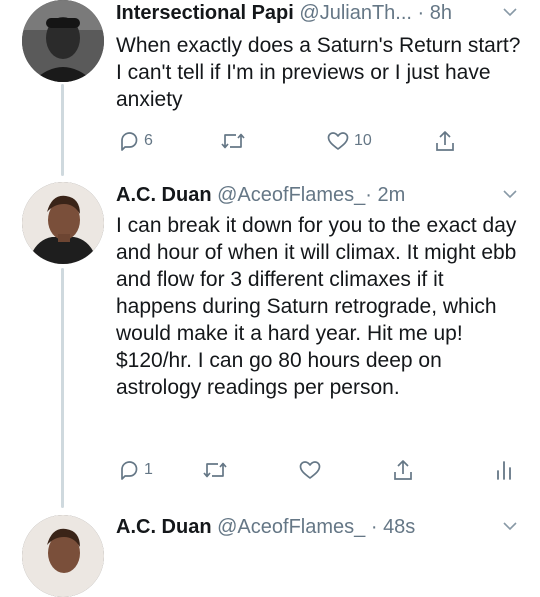  What do you see at coordinates (363, 140) in the screenshot?
I see `like-count: 10` at bounding box center [363, 140].